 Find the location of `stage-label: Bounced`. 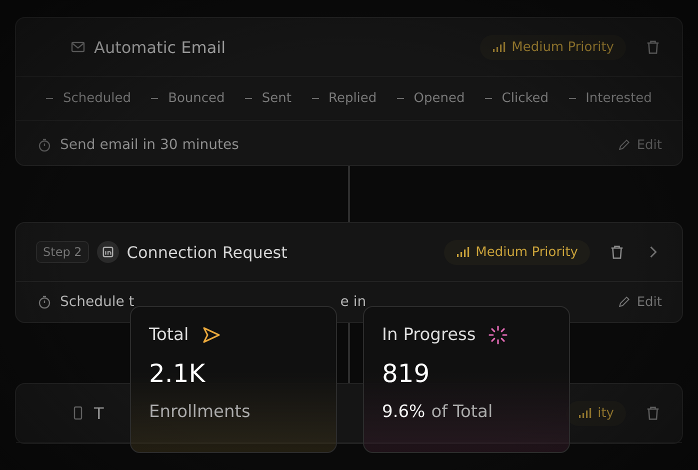

stage-label: Bounced is located at coordinates (196, 98).